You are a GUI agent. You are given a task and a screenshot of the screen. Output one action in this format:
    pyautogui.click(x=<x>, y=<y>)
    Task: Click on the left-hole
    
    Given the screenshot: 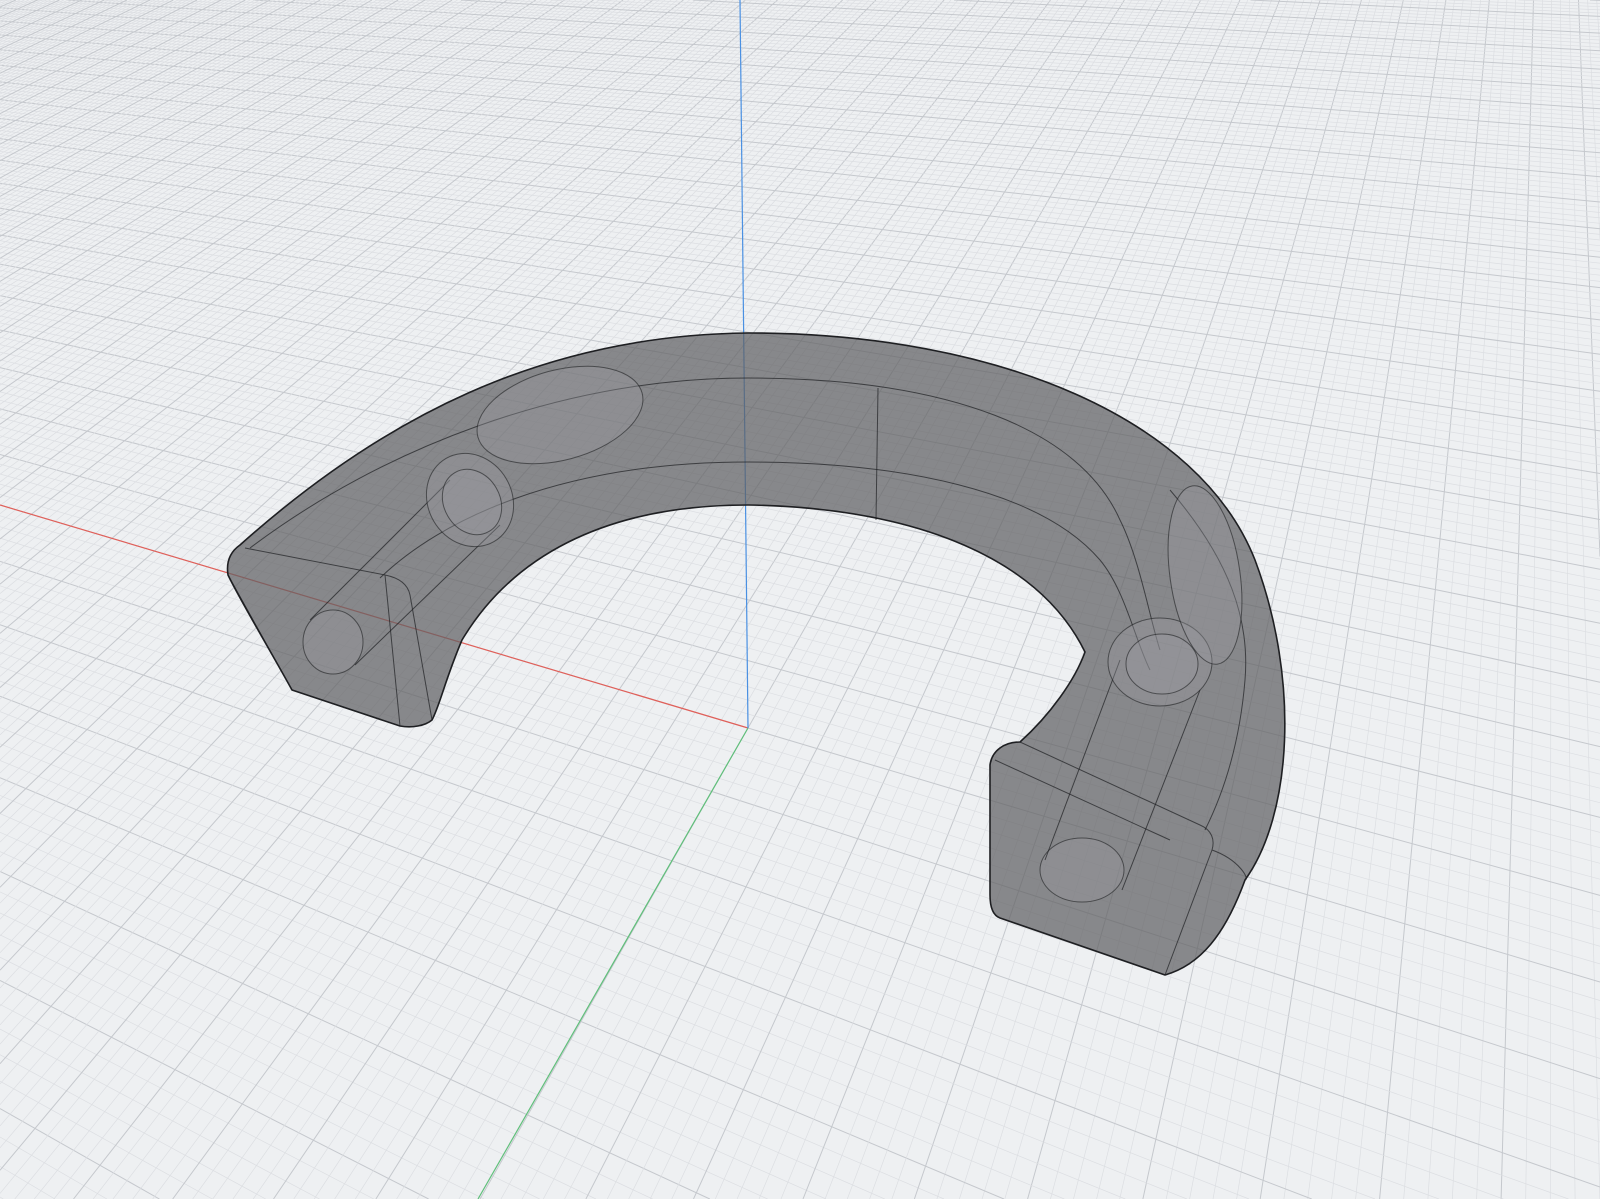 What is the action you would take?
    pyautogui.click(x=333, y=642)
    